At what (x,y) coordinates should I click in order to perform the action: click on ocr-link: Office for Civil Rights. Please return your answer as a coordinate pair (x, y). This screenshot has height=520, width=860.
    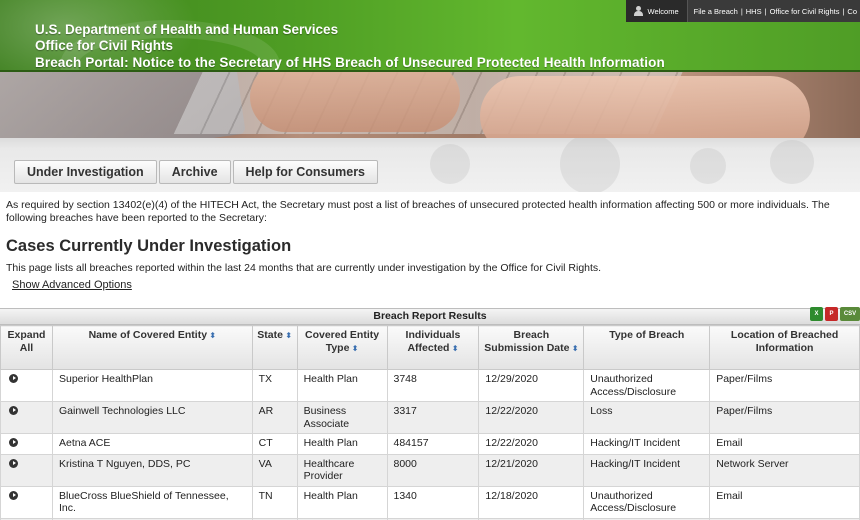
    Looking at the image, I should click on (805, 11).